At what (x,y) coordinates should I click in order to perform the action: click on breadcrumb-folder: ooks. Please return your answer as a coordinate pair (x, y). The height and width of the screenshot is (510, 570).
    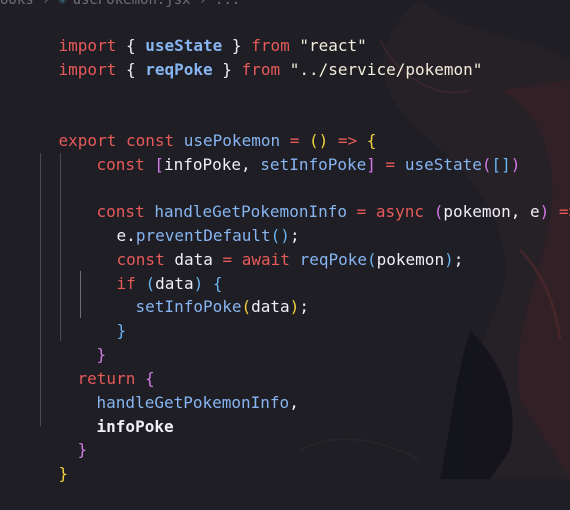
    Looking at the image, I should click on (17, 4).